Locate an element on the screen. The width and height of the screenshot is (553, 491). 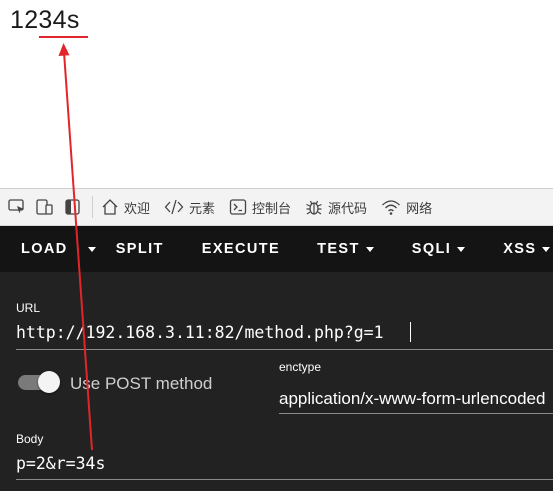
devtools-tab-bar: 欢迎 元素 控制台 源代码 网络 is located at coordinates (276, 207).